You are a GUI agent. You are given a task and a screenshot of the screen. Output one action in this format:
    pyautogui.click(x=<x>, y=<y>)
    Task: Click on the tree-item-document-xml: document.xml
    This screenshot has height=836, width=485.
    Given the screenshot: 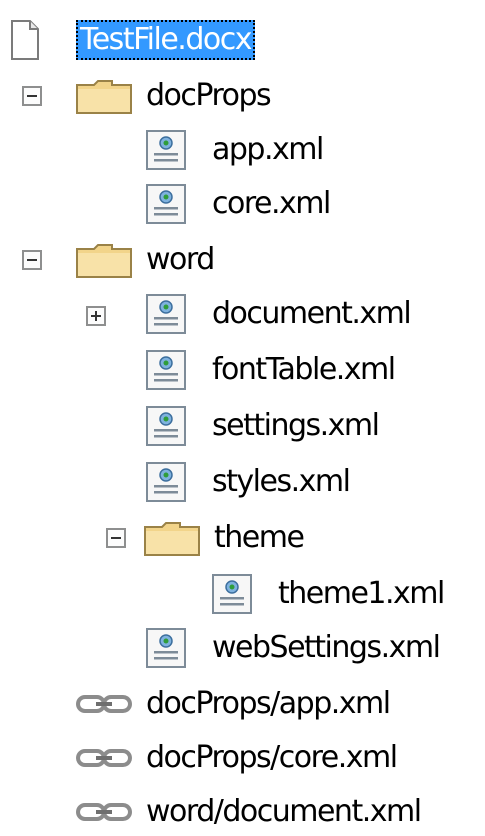 What is the action you would take?
    pyautogui.click(x=242, y=316)
    